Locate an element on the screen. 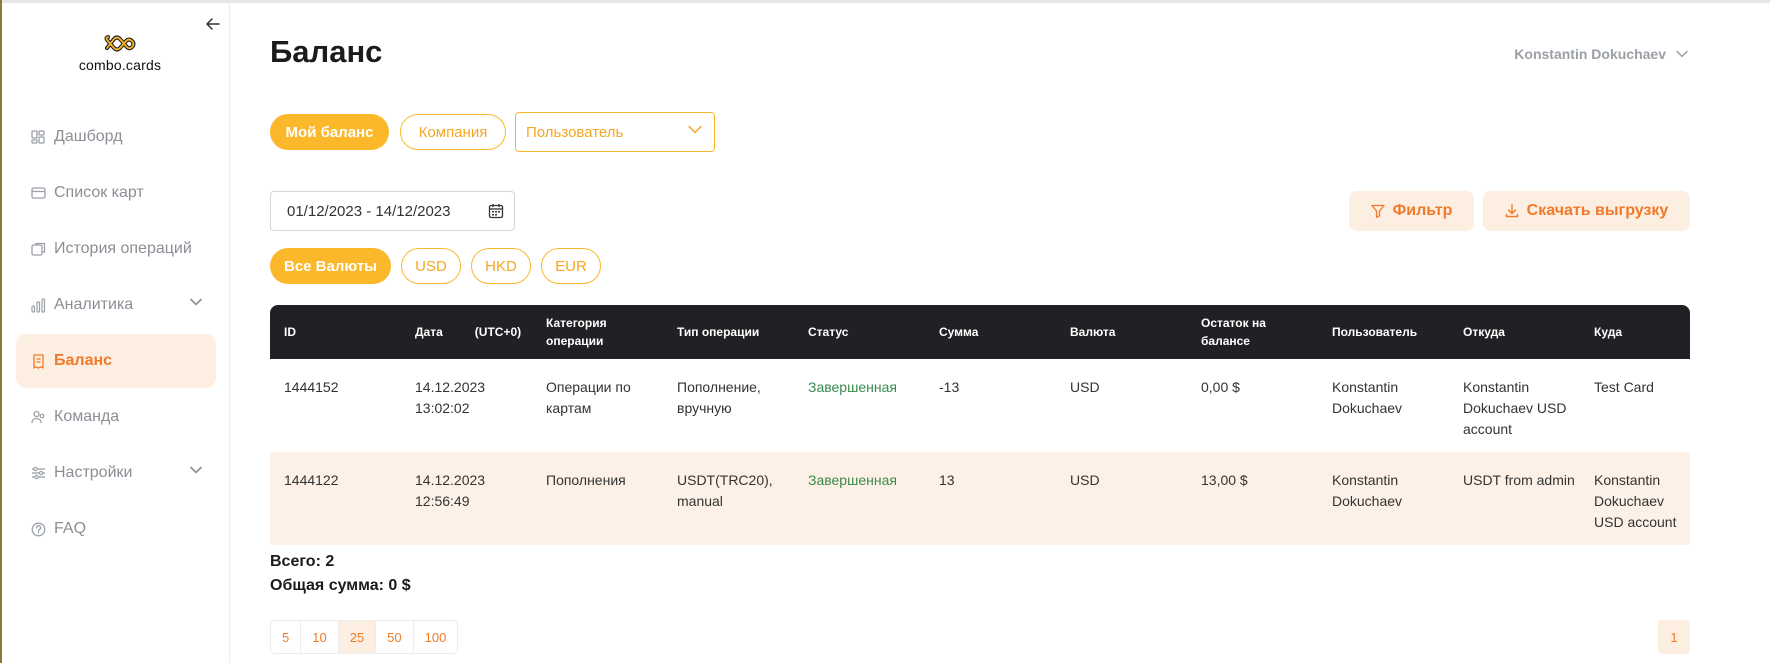 This screenshot has width=1770, height=663. cell-remaining: 0,00 $ is located at coordinates (1220, 387).